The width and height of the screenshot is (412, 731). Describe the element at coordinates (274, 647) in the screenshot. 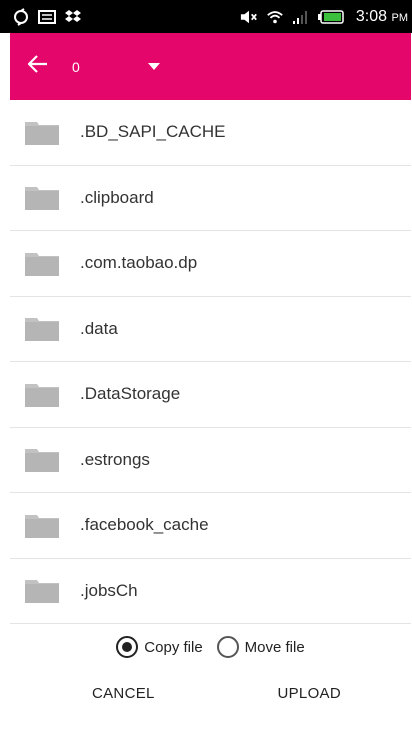

I see `move-file-label: Move file` at that location.